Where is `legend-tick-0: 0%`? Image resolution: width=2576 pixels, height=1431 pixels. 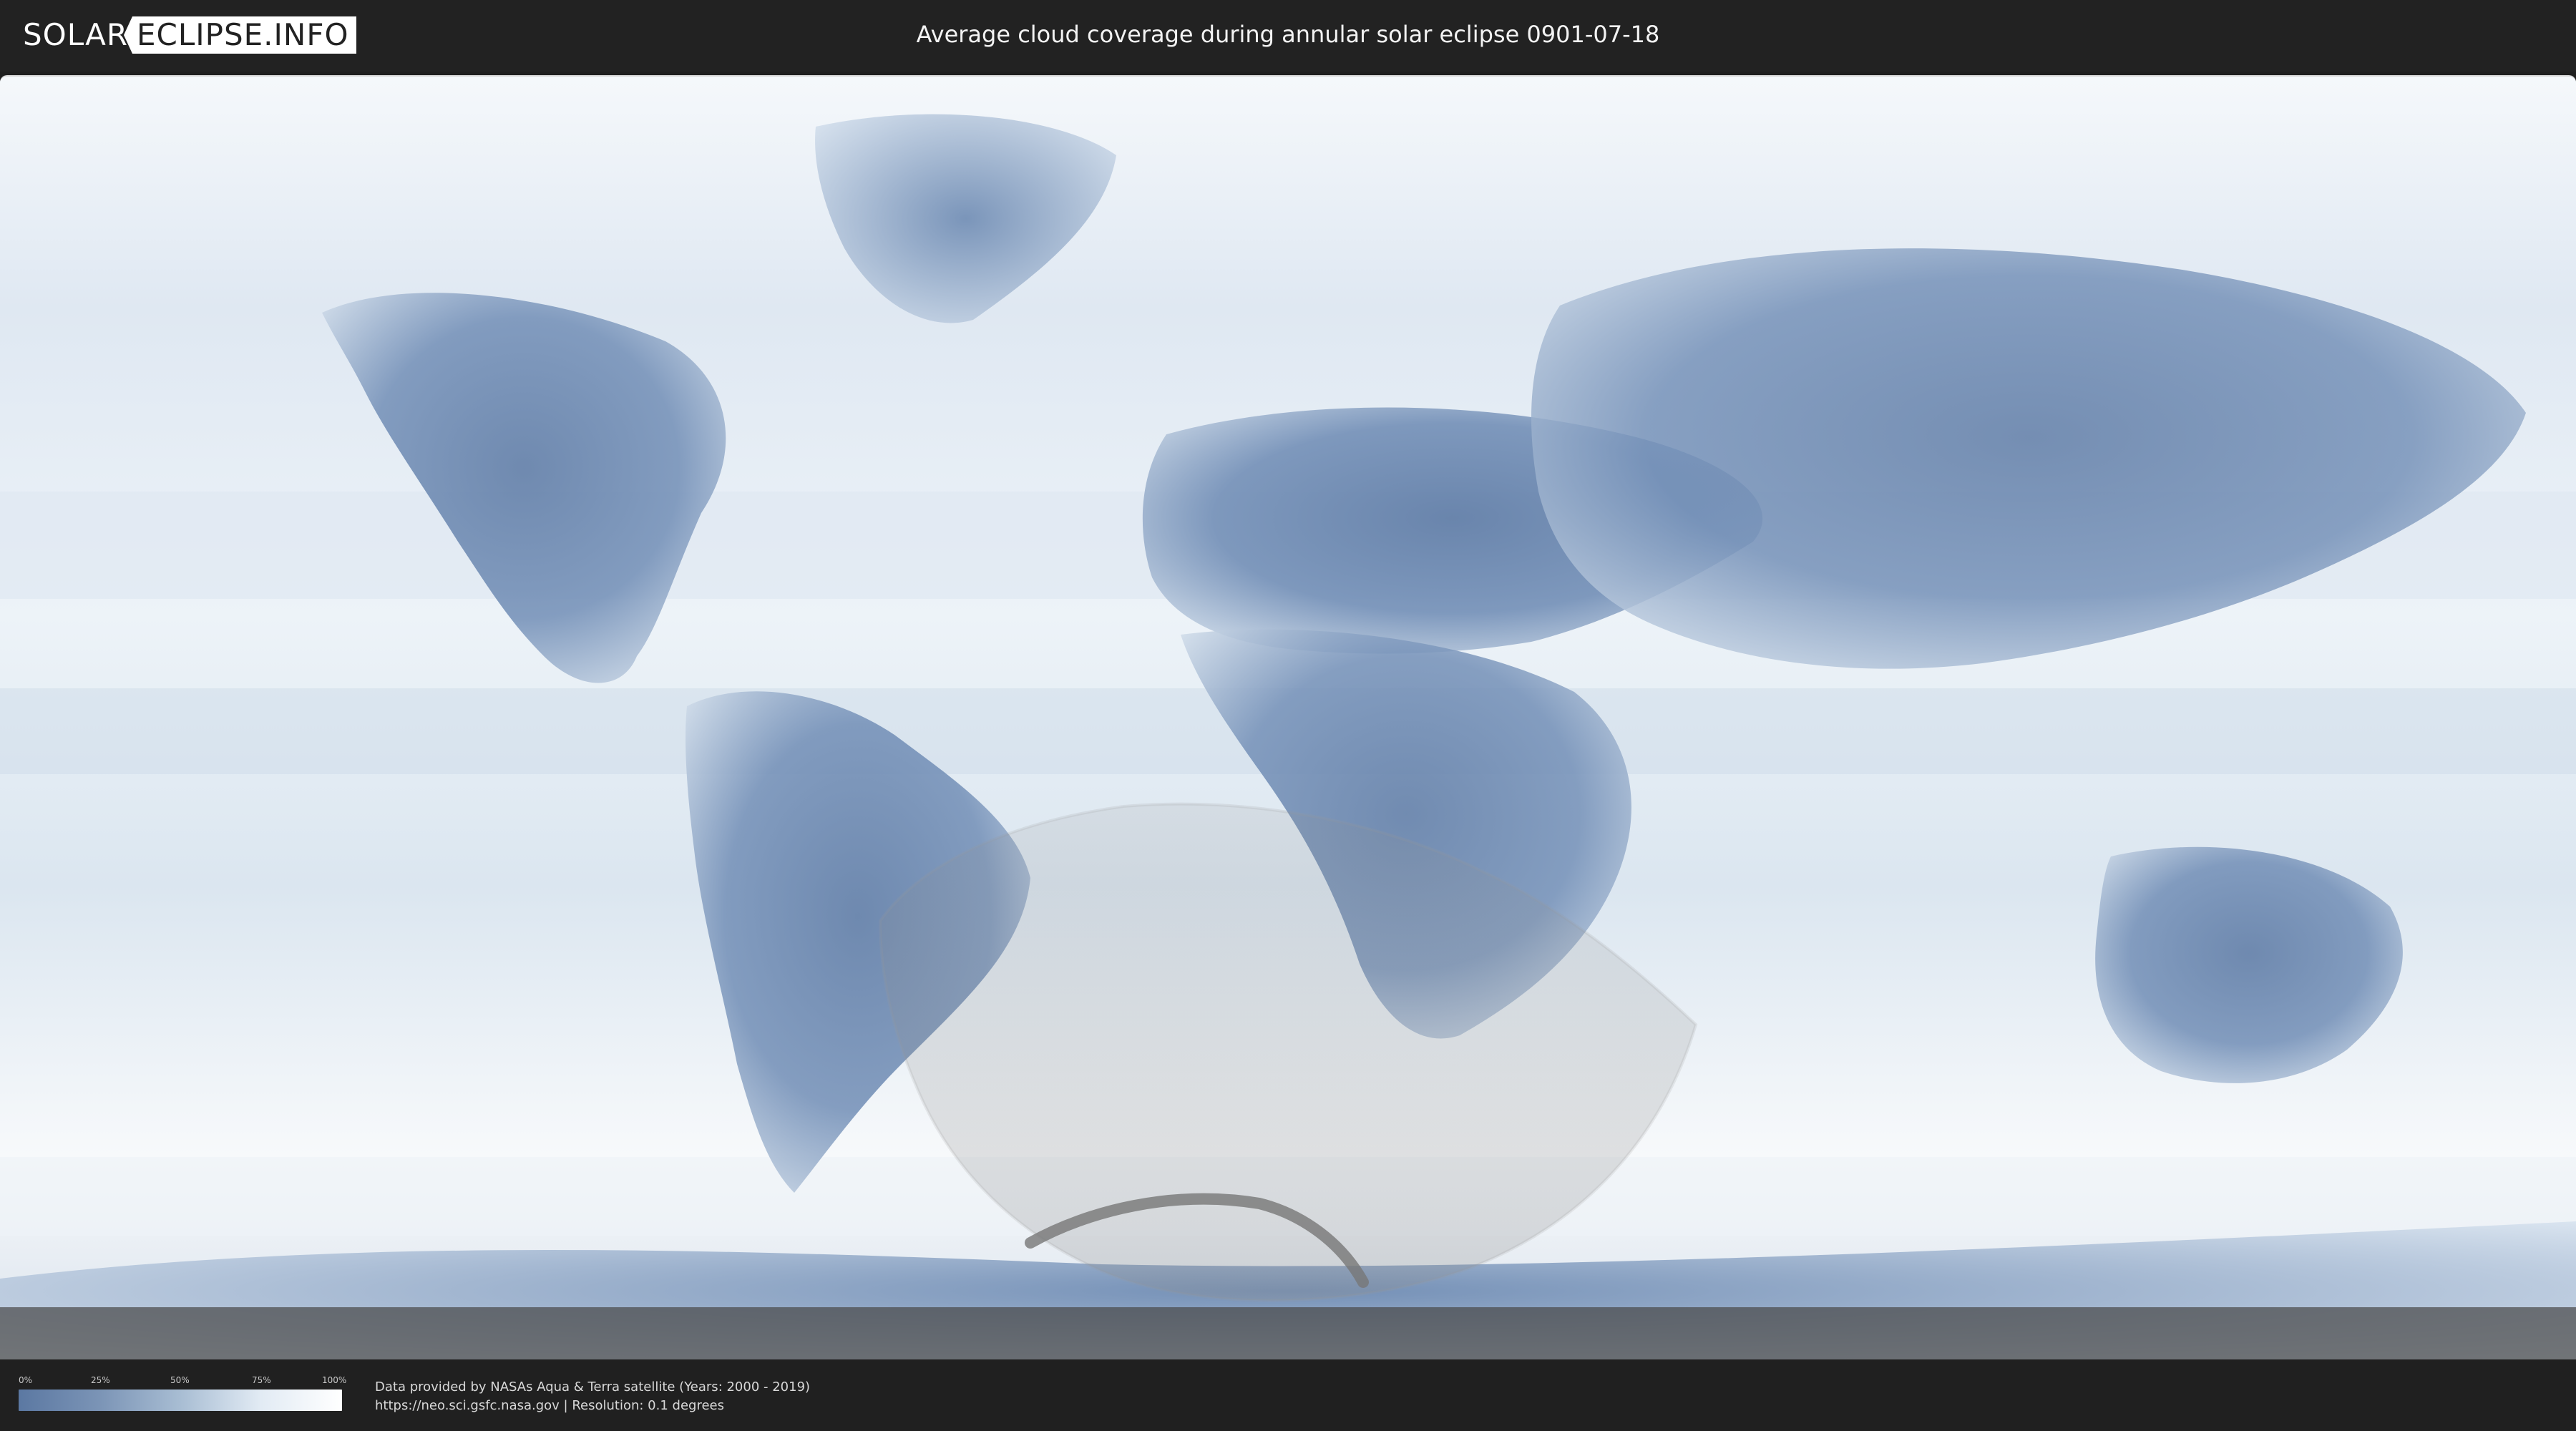
legend-tick-0: 0% is located at coordinates (26, 1380).